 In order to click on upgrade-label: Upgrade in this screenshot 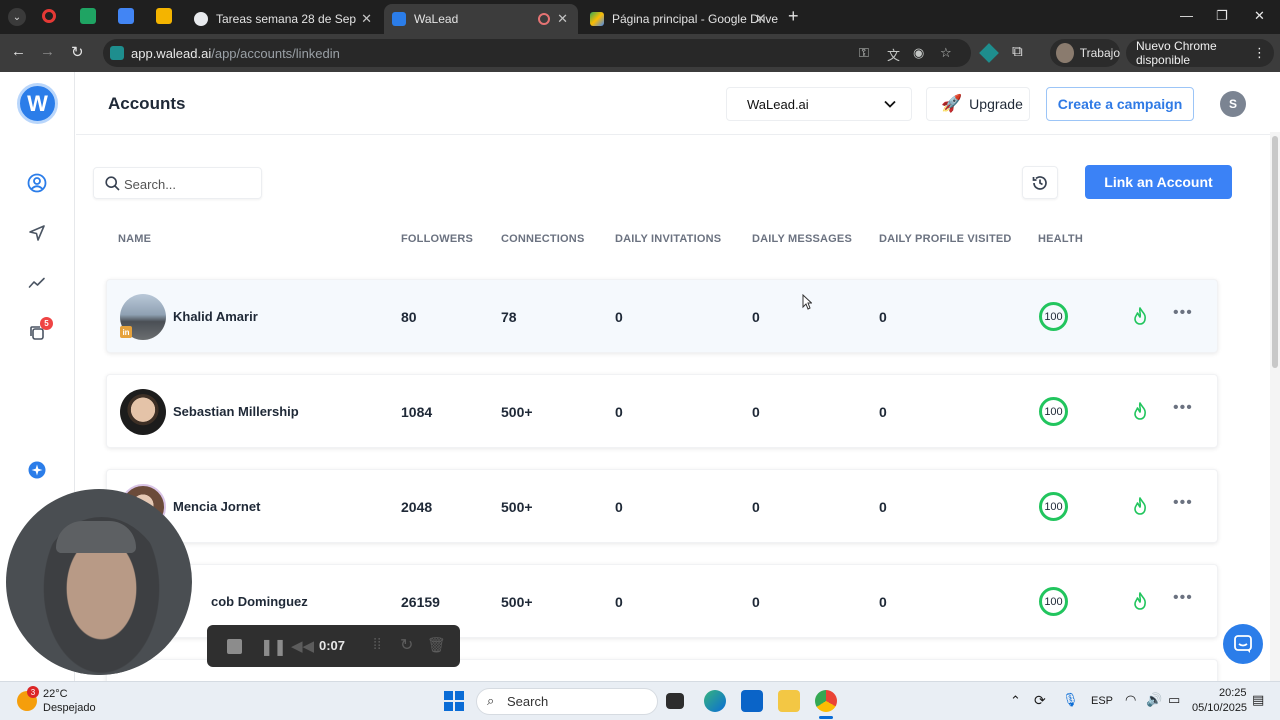, I will do `click(996, 104)`.